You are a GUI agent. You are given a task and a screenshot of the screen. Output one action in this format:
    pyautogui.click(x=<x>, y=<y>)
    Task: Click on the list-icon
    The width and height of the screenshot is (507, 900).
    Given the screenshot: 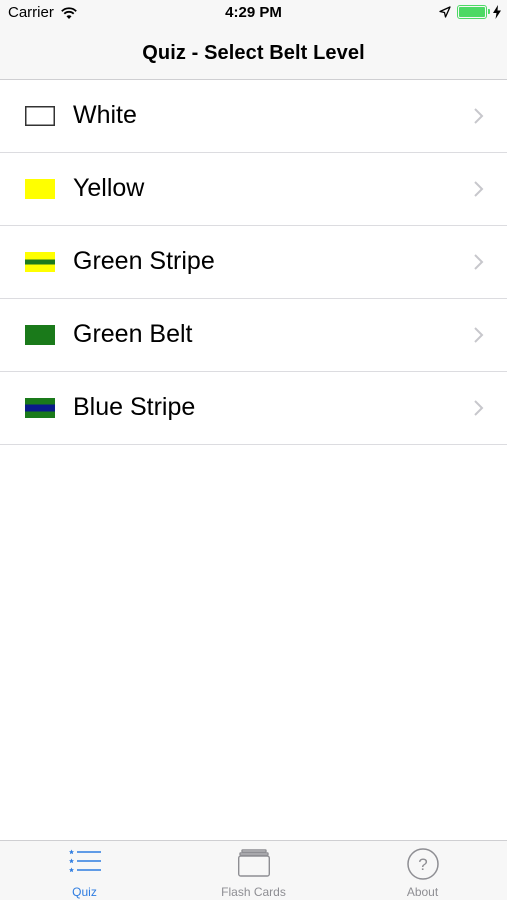 What is the action you would take?
    pyautogui.click(x=84, y=861)
    